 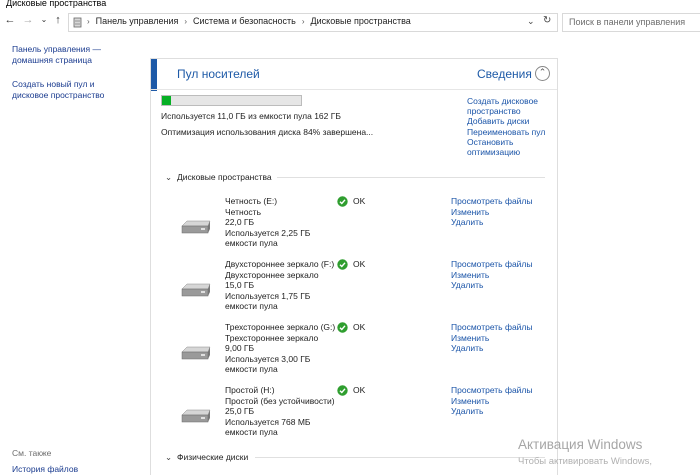 I want to click on storage-space-usage: Используется 768 МБ, so click(x=268, y=421).